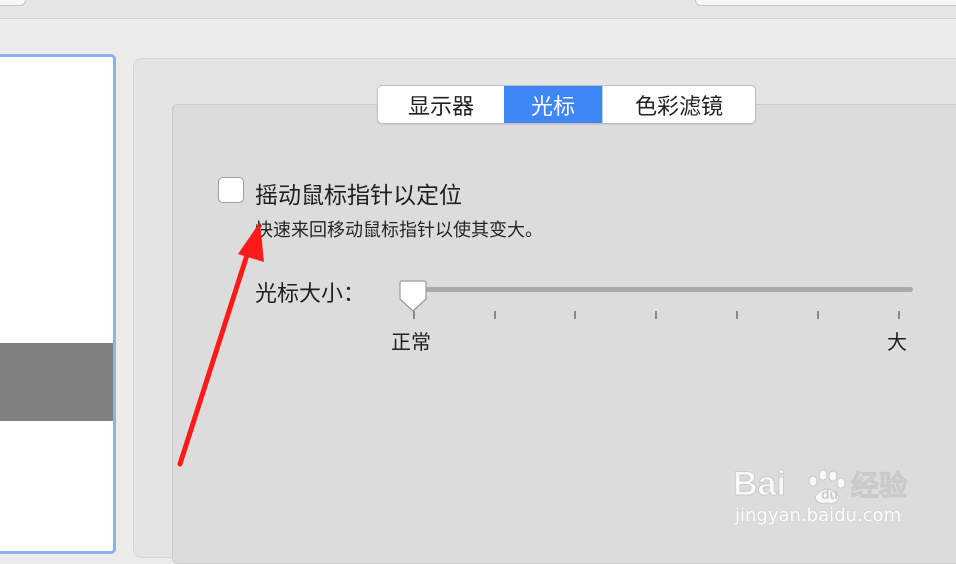 This screenshot has width=956, height=564. Describe the element at coordinates (829, 494) in the screenshot. I see `svg-text: du` at that location.